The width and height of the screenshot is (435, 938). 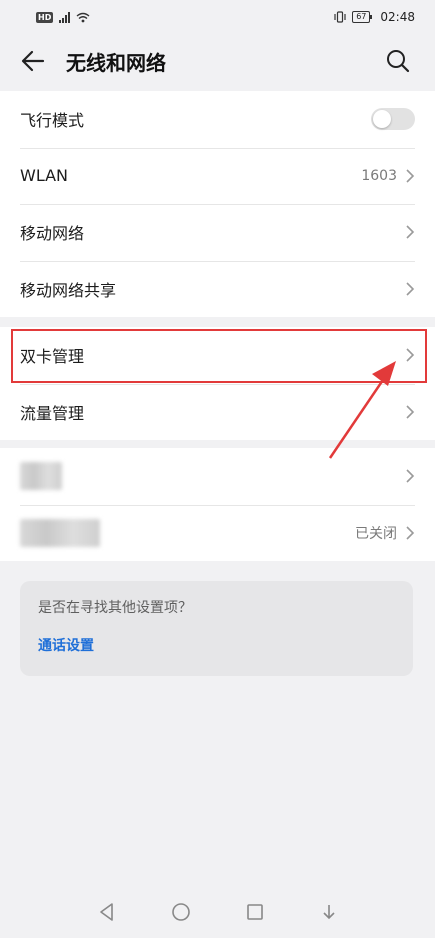 What do you see at coordinates (52, 413) in the screenshot?
I see `row-label: 流量管理` at bounding box center [52, 413].